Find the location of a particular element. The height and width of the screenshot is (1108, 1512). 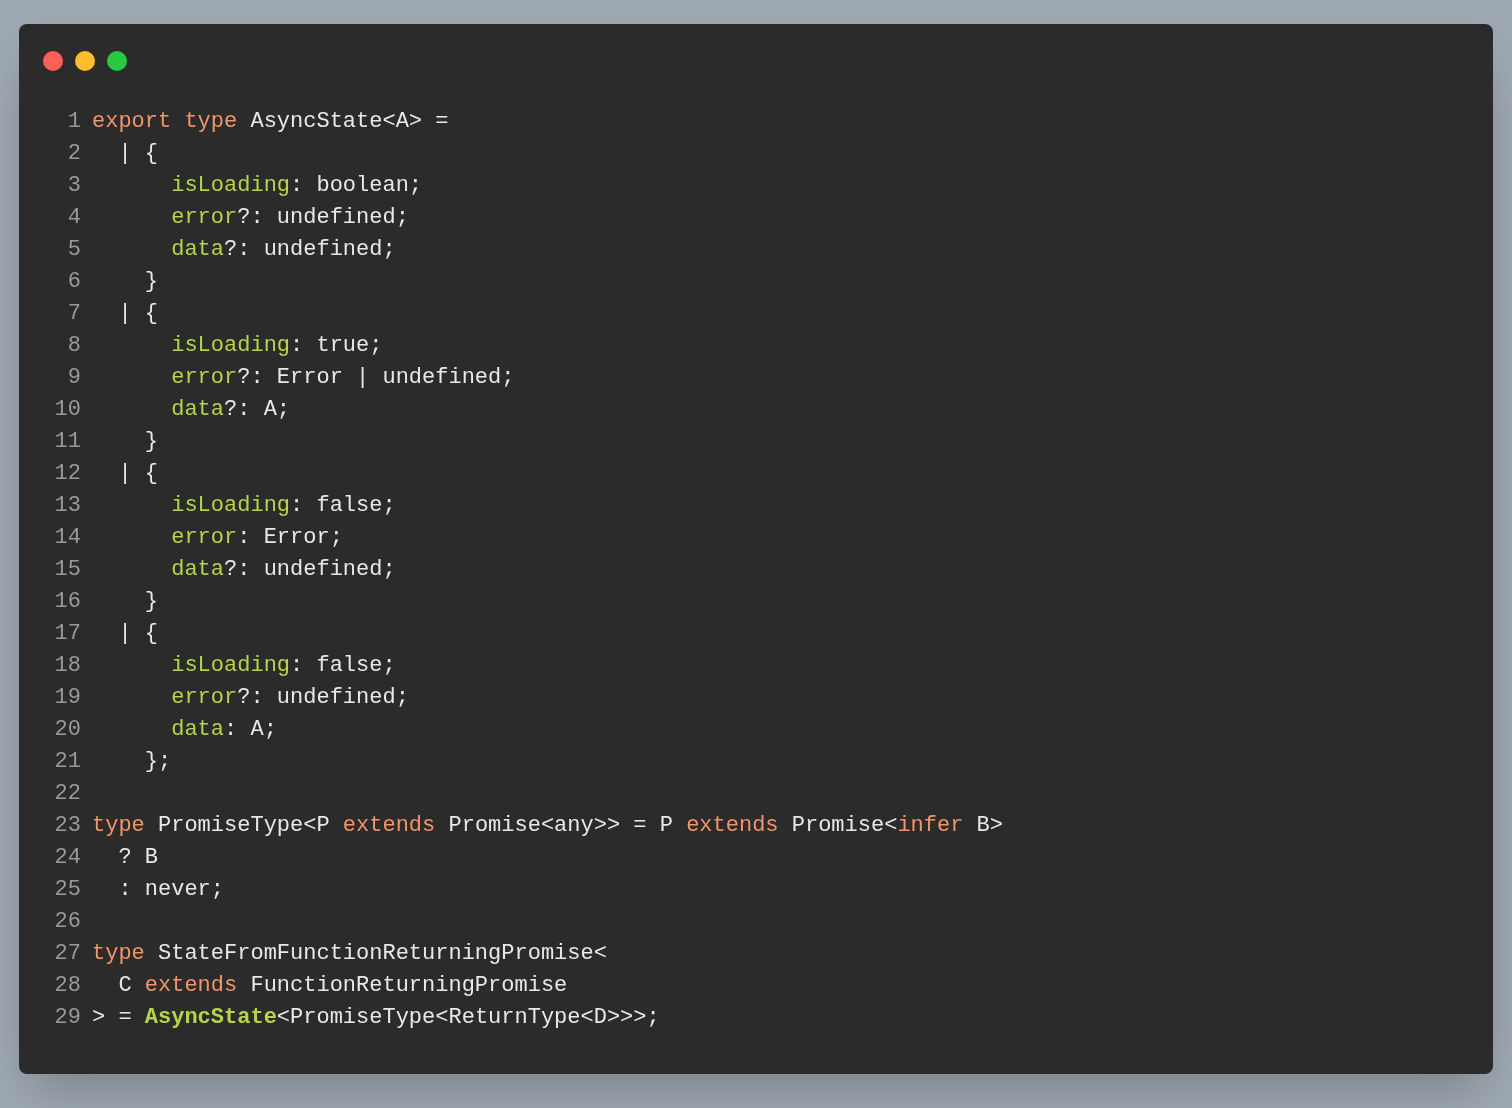

line-number: 11 is located at coordinates (67, 442).